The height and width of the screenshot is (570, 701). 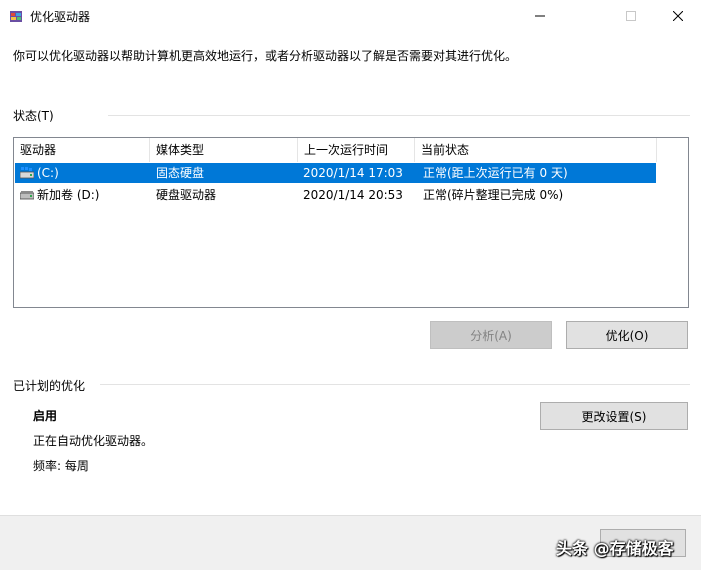 What do you see at coordinates (353, 195) in the screenshot?
I see `last-run-time: 2020/1/14 20:53` at bounding box center [353, 195].